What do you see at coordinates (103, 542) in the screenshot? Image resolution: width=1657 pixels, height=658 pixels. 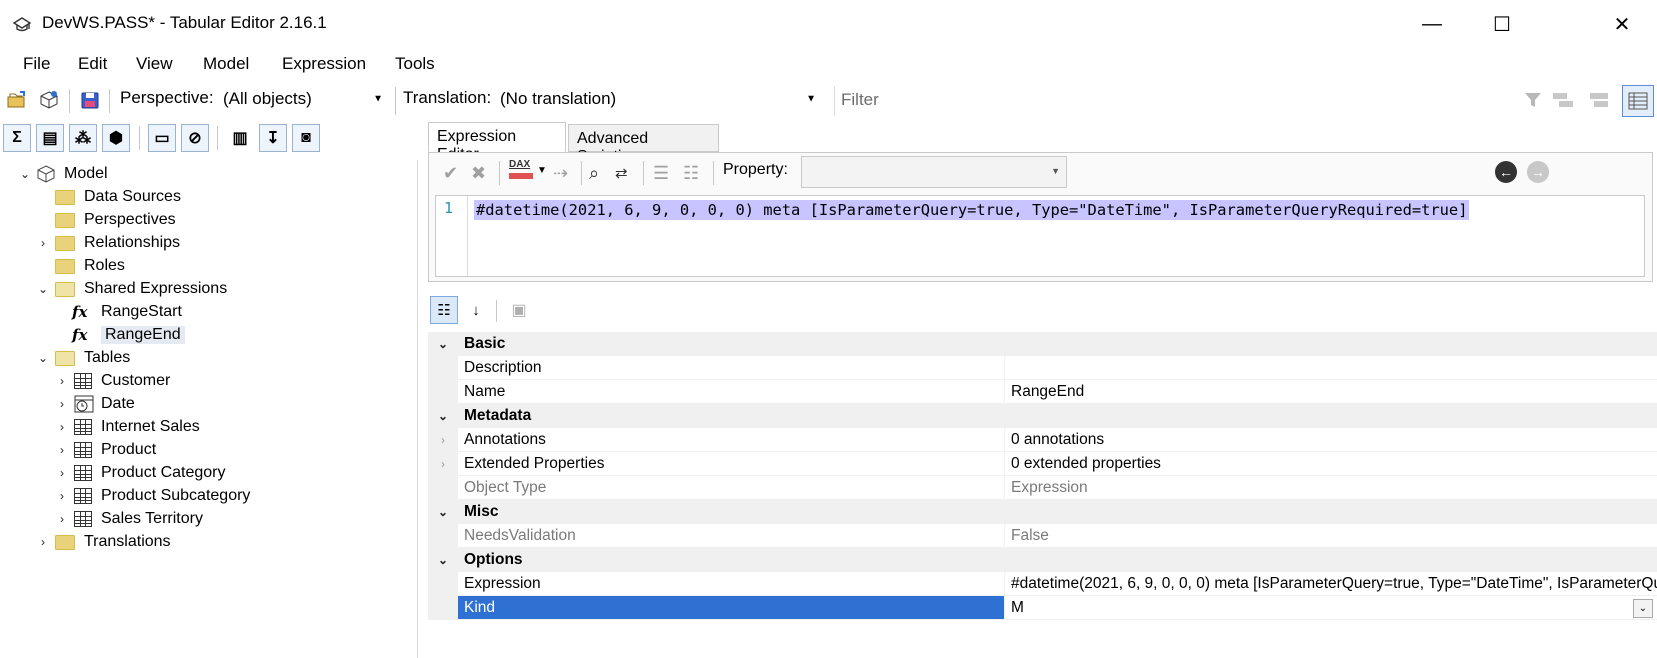 I see `tree-node-translations: › Translations` at bounding box center [103, 542].